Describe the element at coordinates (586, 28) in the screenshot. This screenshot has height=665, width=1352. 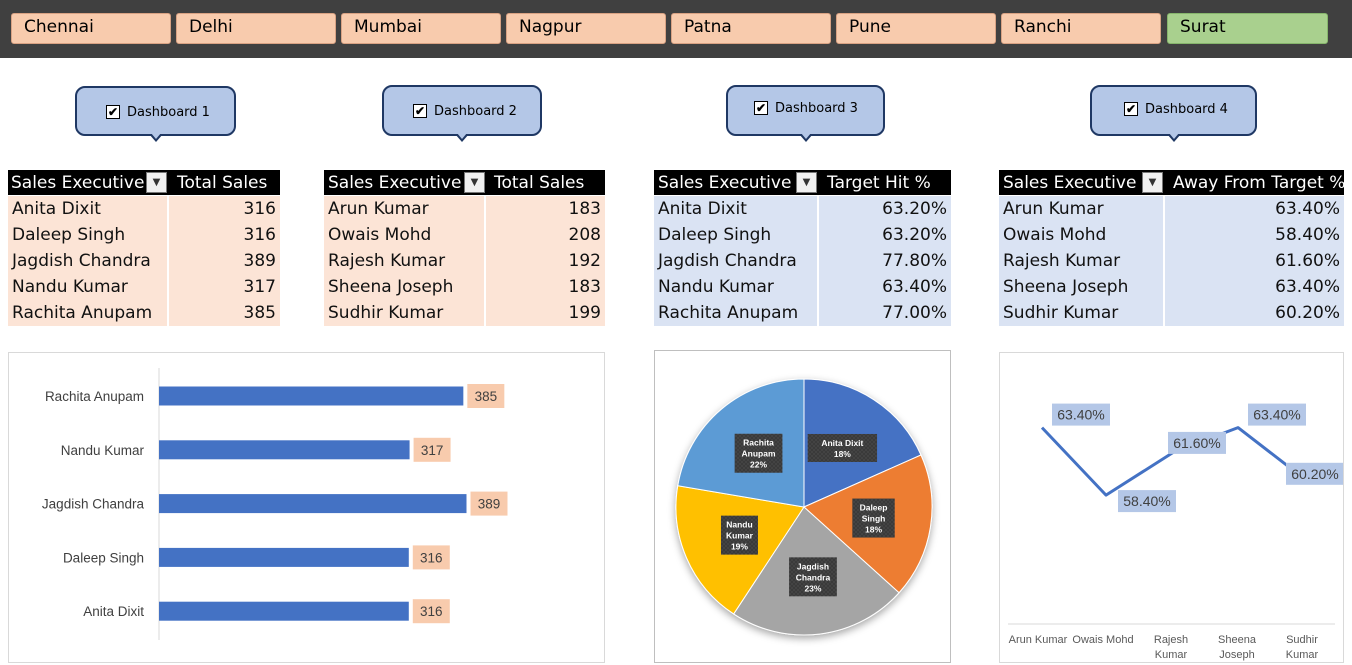
I see `slicer-item-nagpur: Nagpur` at that location.